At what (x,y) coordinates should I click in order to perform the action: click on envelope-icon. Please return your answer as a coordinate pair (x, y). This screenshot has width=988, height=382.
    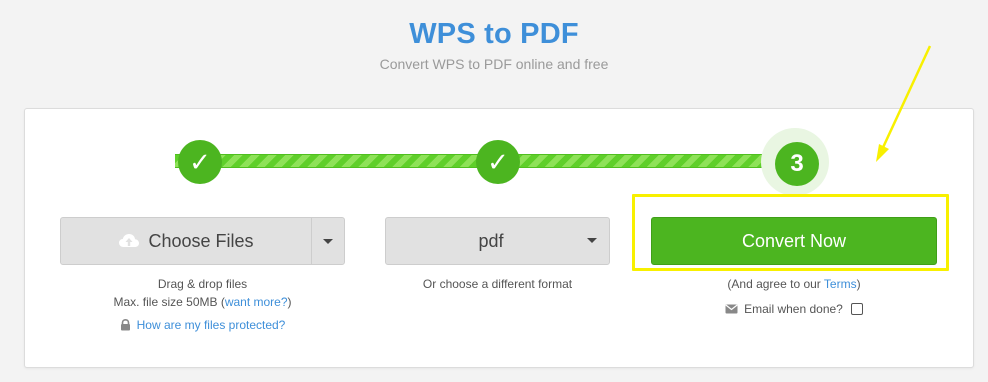
    Looking at the image, I should click on (731, 309).